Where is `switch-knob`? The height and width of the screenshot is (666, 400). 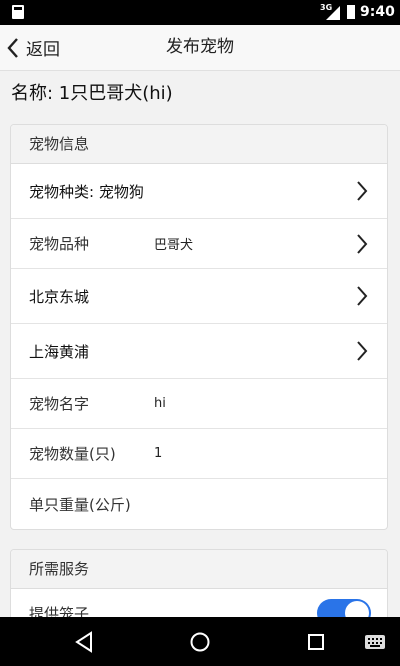
switch-knob is located at coordinates (357, 609).